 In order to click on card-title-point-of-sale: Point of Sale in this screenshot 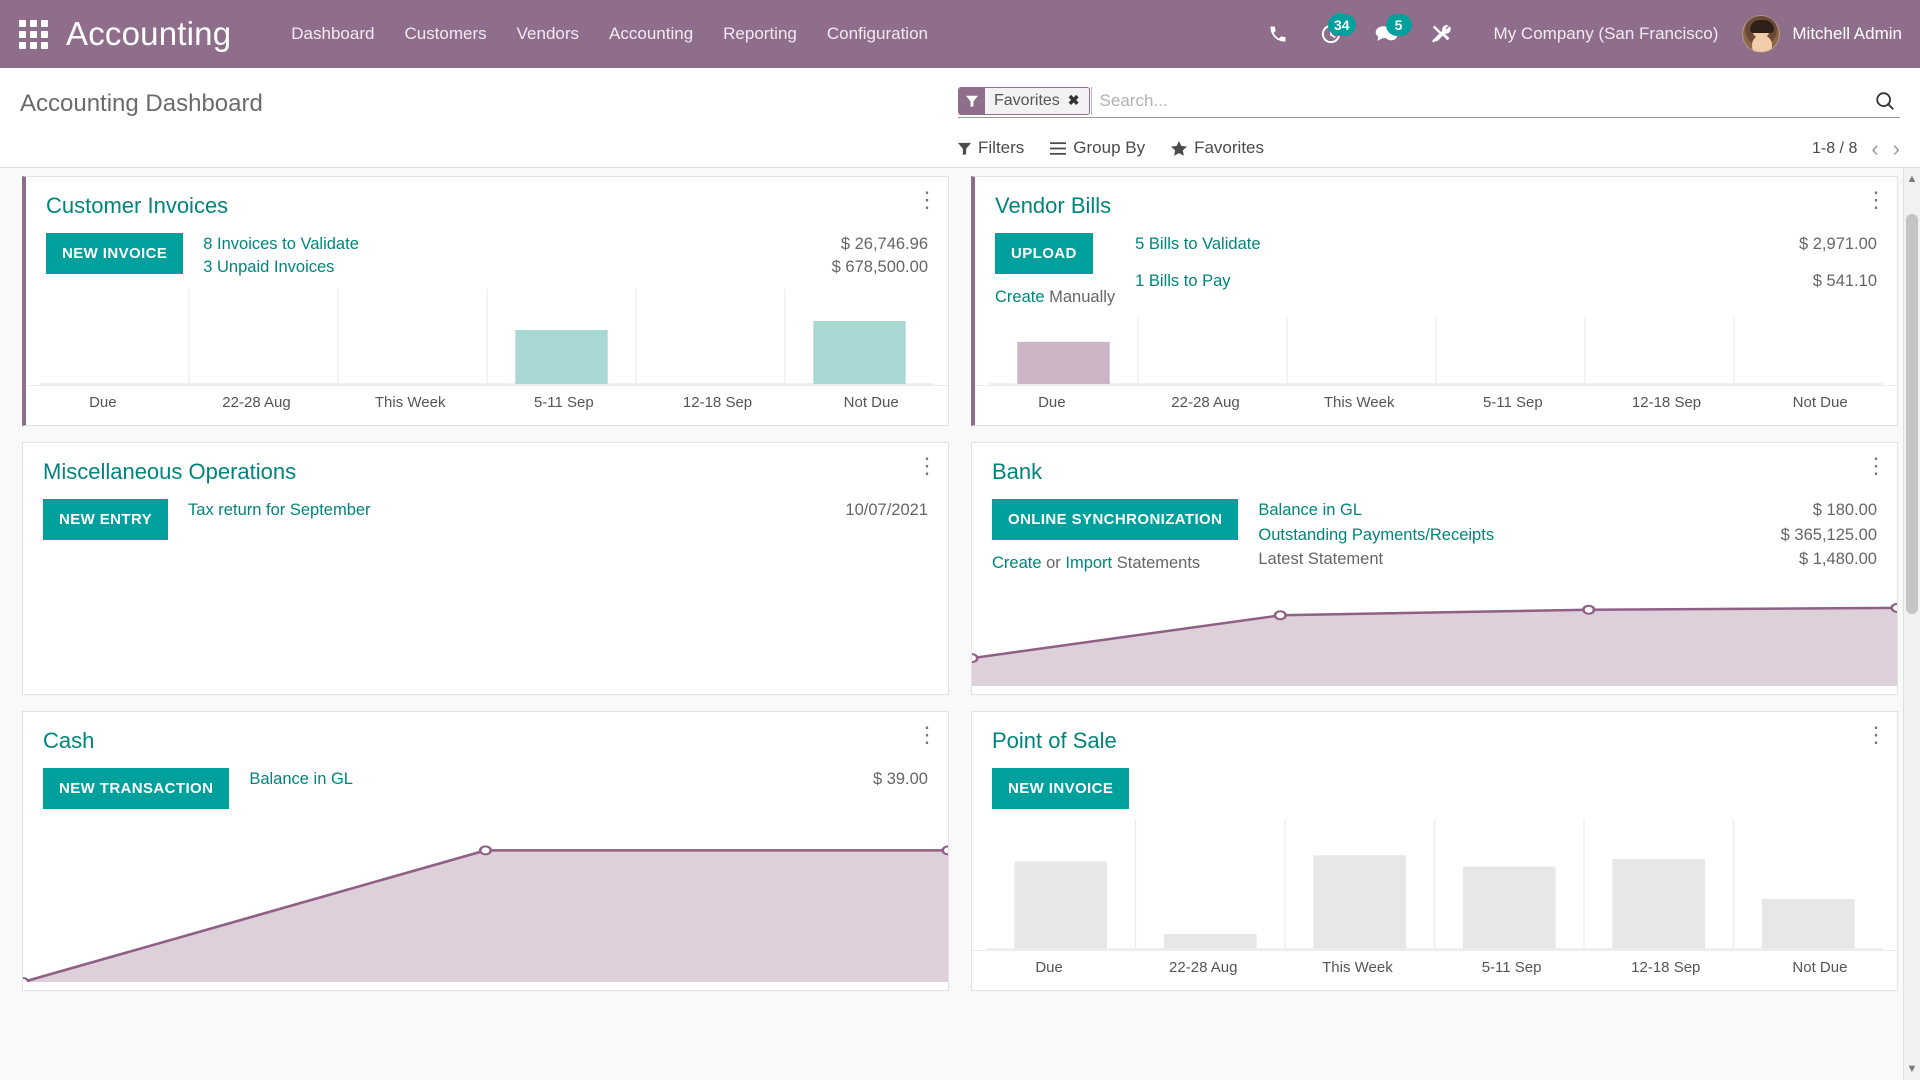, I will do `click(1434, 733)`.